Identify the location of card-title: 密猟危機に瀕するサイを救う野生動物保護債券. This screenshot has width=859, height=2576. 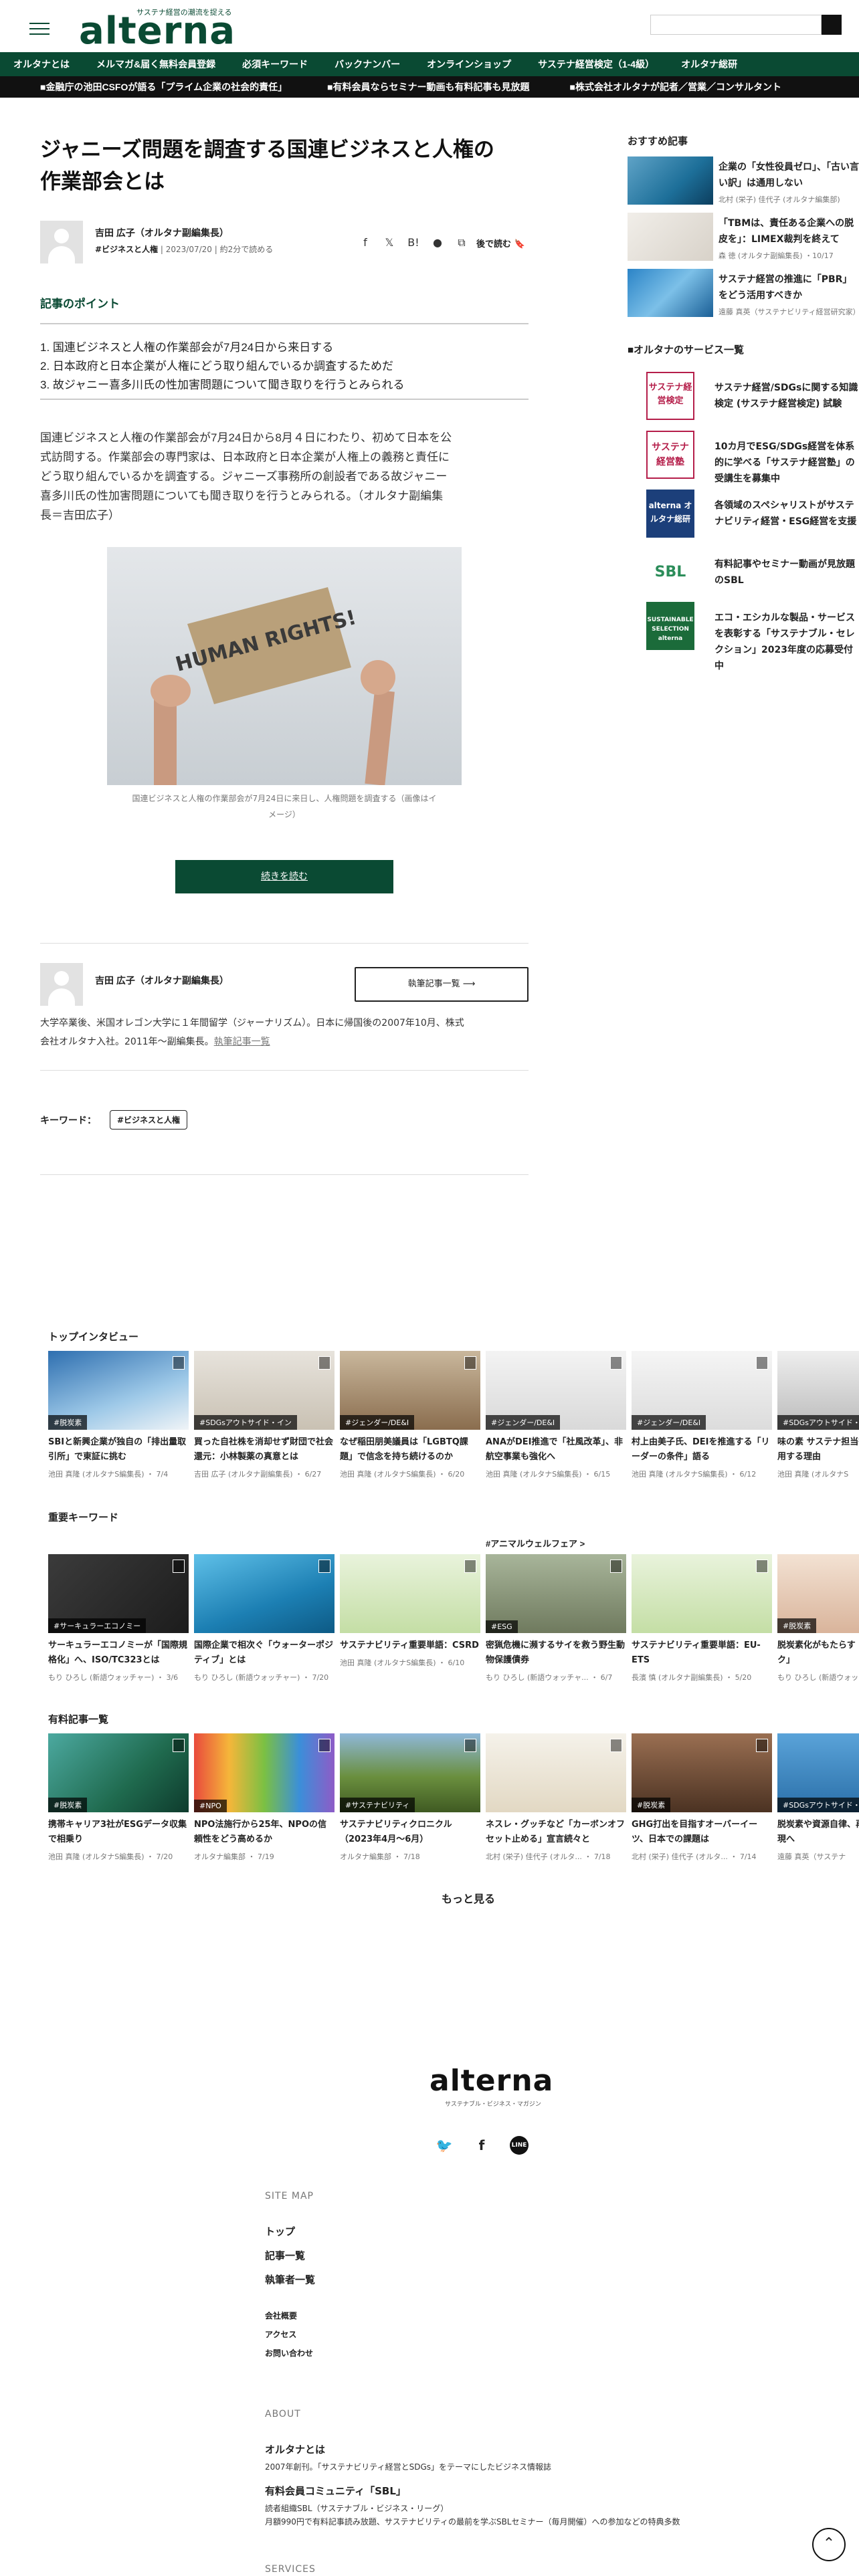
(556, 1653).